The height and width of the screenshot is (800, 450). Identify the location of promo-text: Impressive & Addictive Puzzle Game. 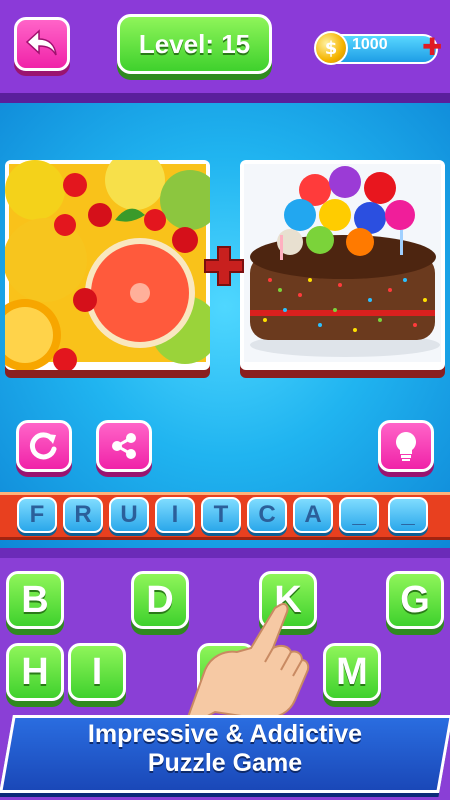
(225, 749).